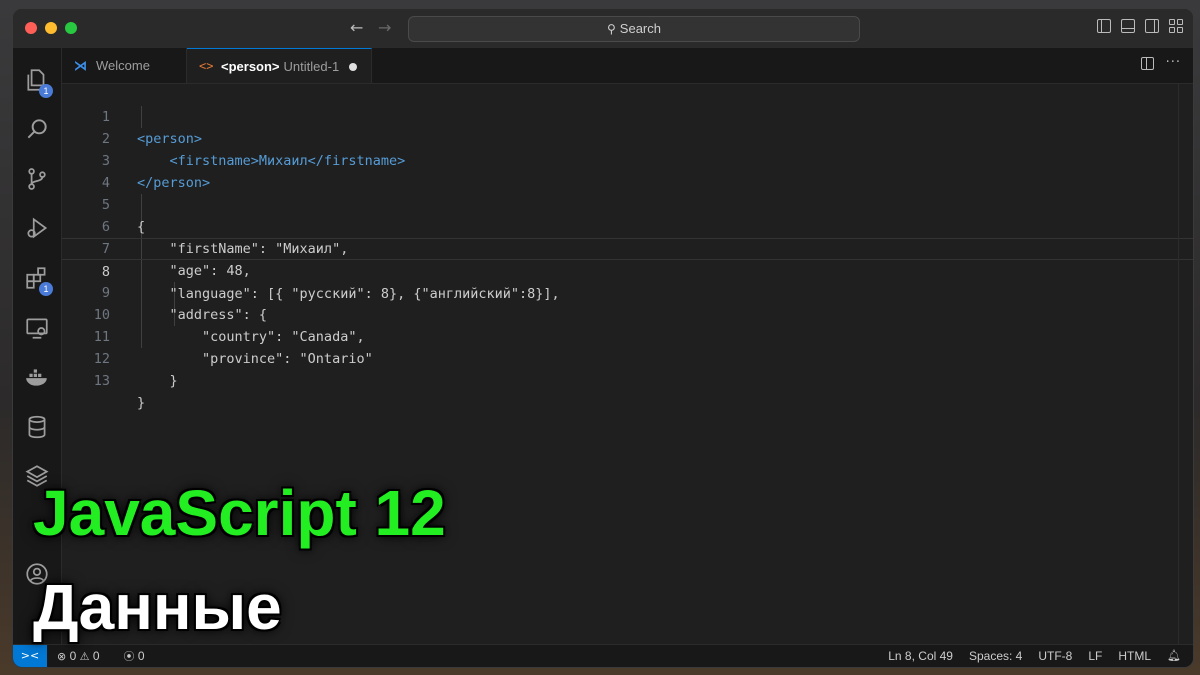  I want to click on code-line: 2 <firstname>Михаил</firstname>, so click(627, 137).